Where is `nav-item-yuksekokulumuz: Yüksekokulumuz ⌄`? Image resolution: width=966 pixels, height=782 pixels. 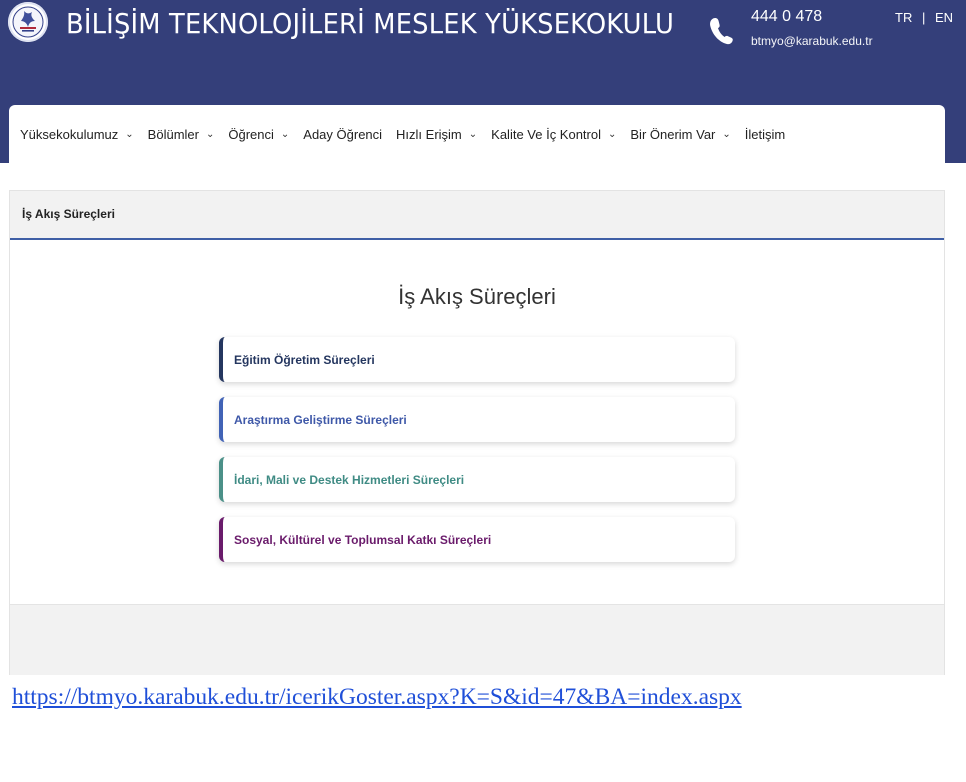
nav-item-yuksekokulumuz: Yüksekokulumuz ⌄ is located at coordinates (77, 134).